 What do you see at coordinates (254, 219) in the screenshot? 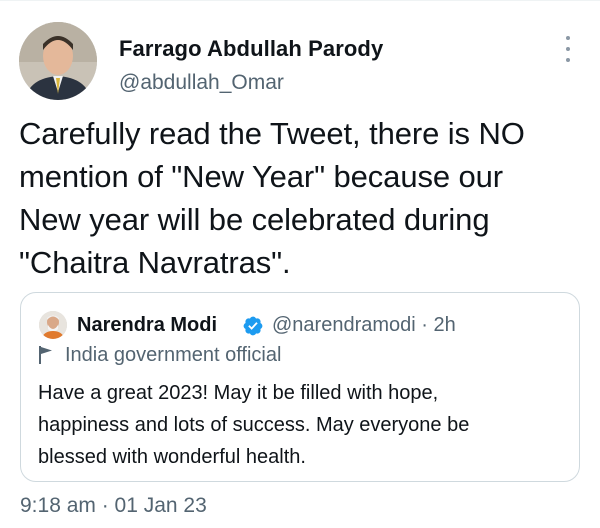
I see `tweet-text-line: New year will be celebrated during` at bounding box center [254, 219].